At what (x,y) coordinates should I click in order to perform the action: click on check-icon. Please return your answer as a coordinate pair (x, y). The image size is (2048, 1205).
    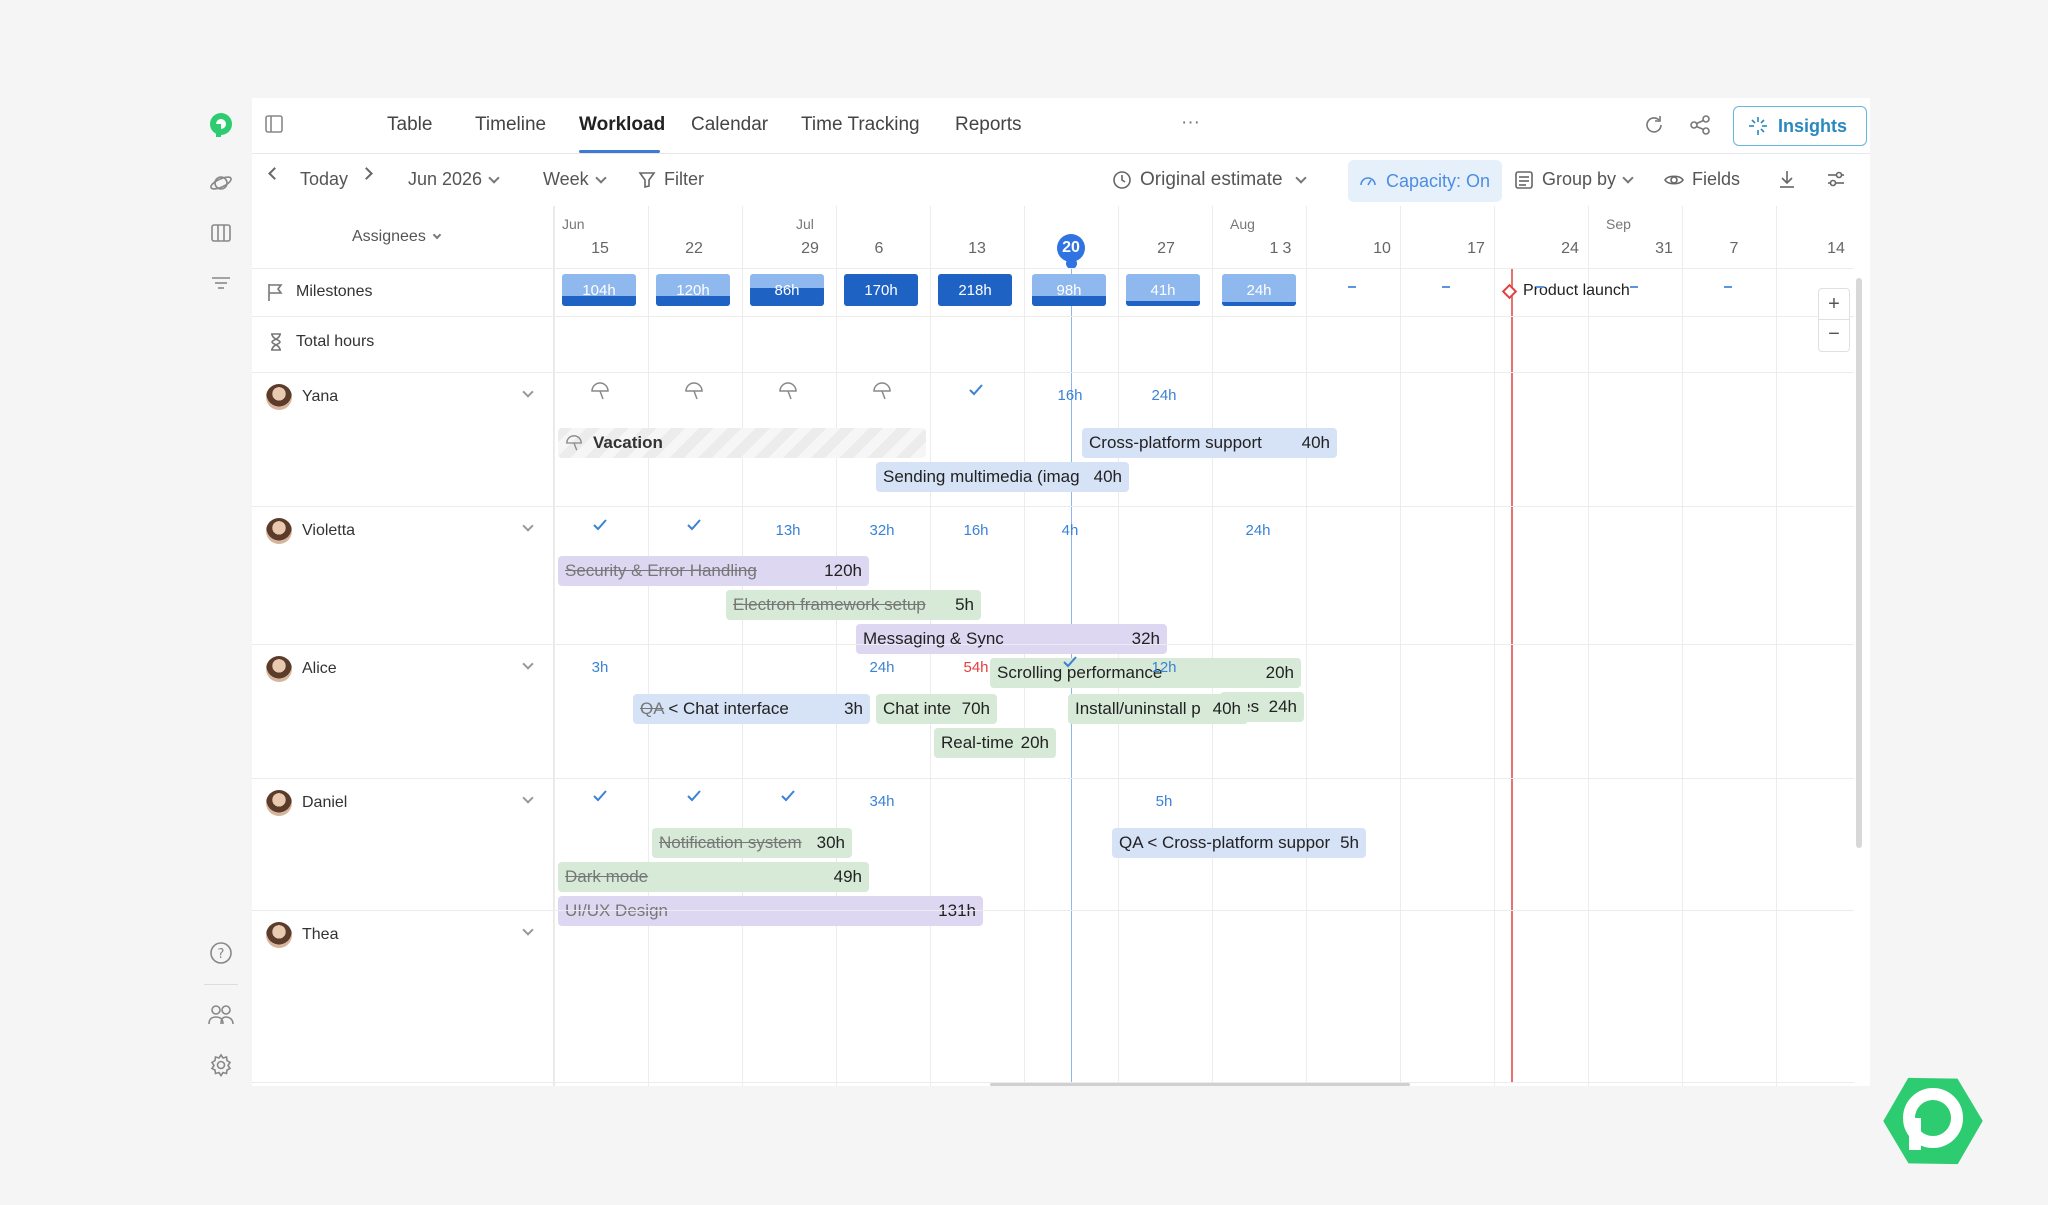
    Looking at the image, I should click on (600, 527).